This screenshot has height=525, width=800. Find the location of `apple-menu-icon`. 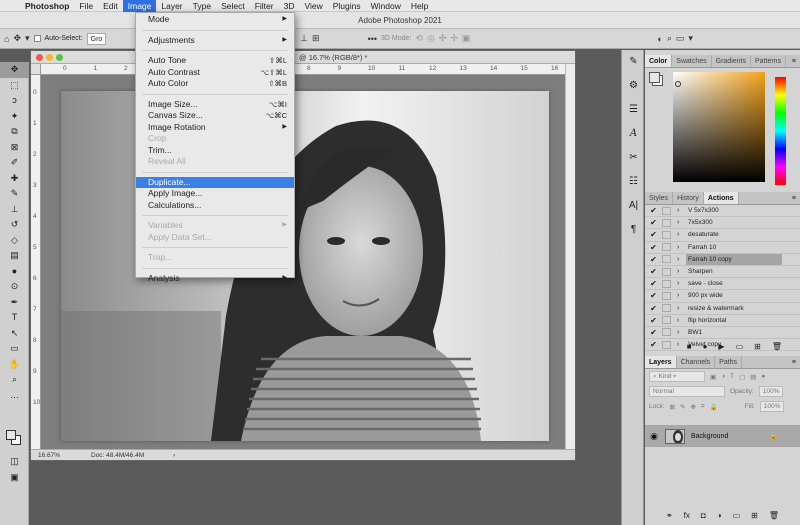

apple-menu-icon is located at coordinates (15, 6).